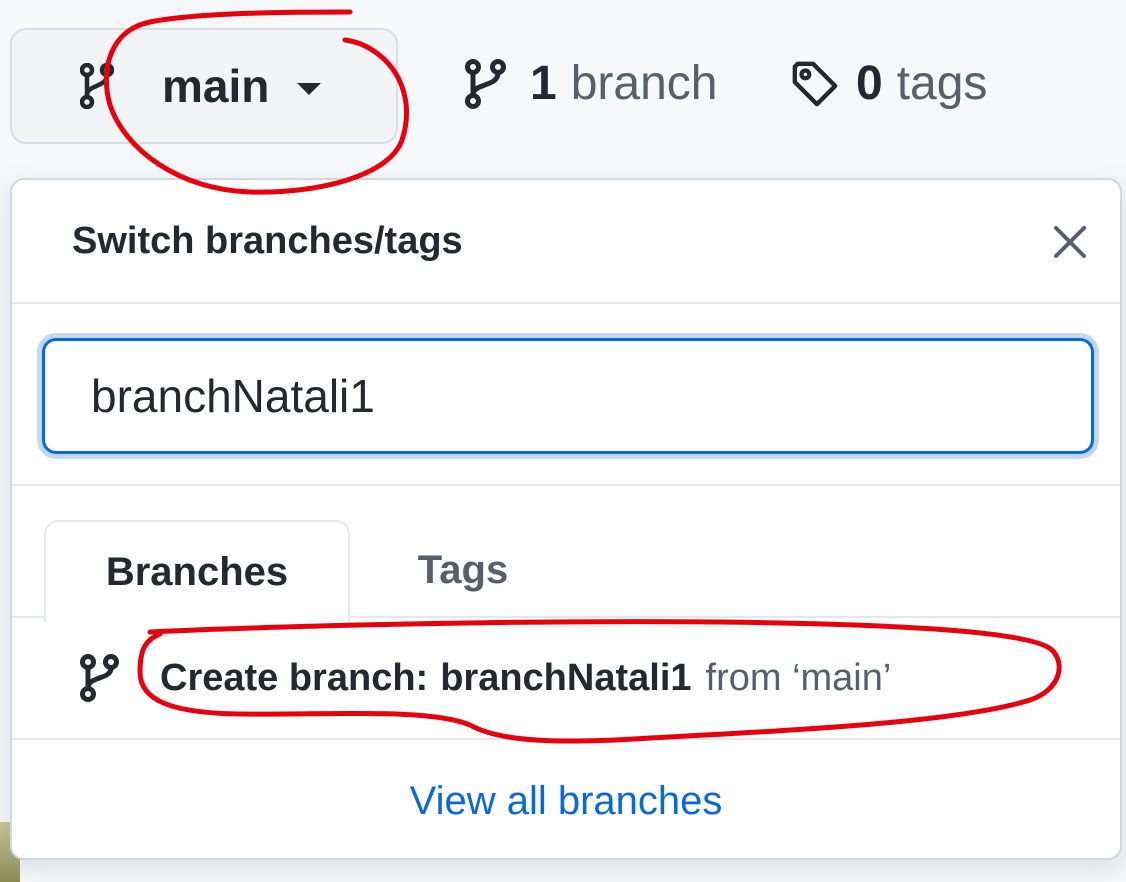 This screenshot has height=882, width=1126. I want to click on panel-header: Switch branches/tags, so click(566, 242).